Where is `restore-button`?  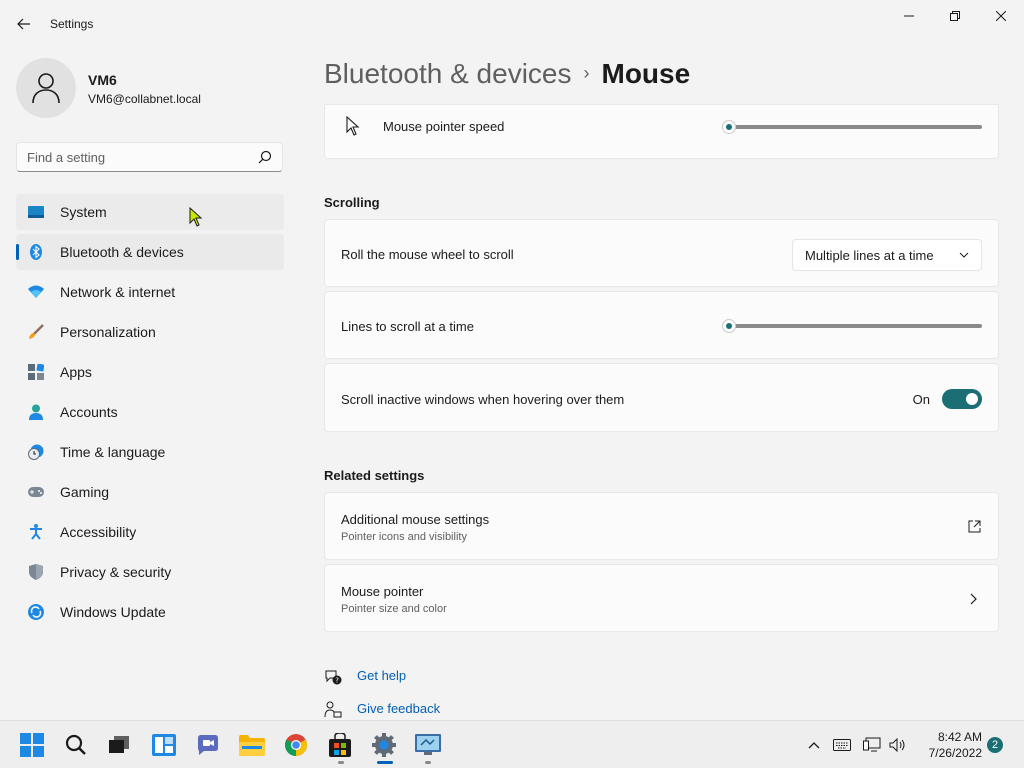 restore-button is located at coordinates (955, 16).